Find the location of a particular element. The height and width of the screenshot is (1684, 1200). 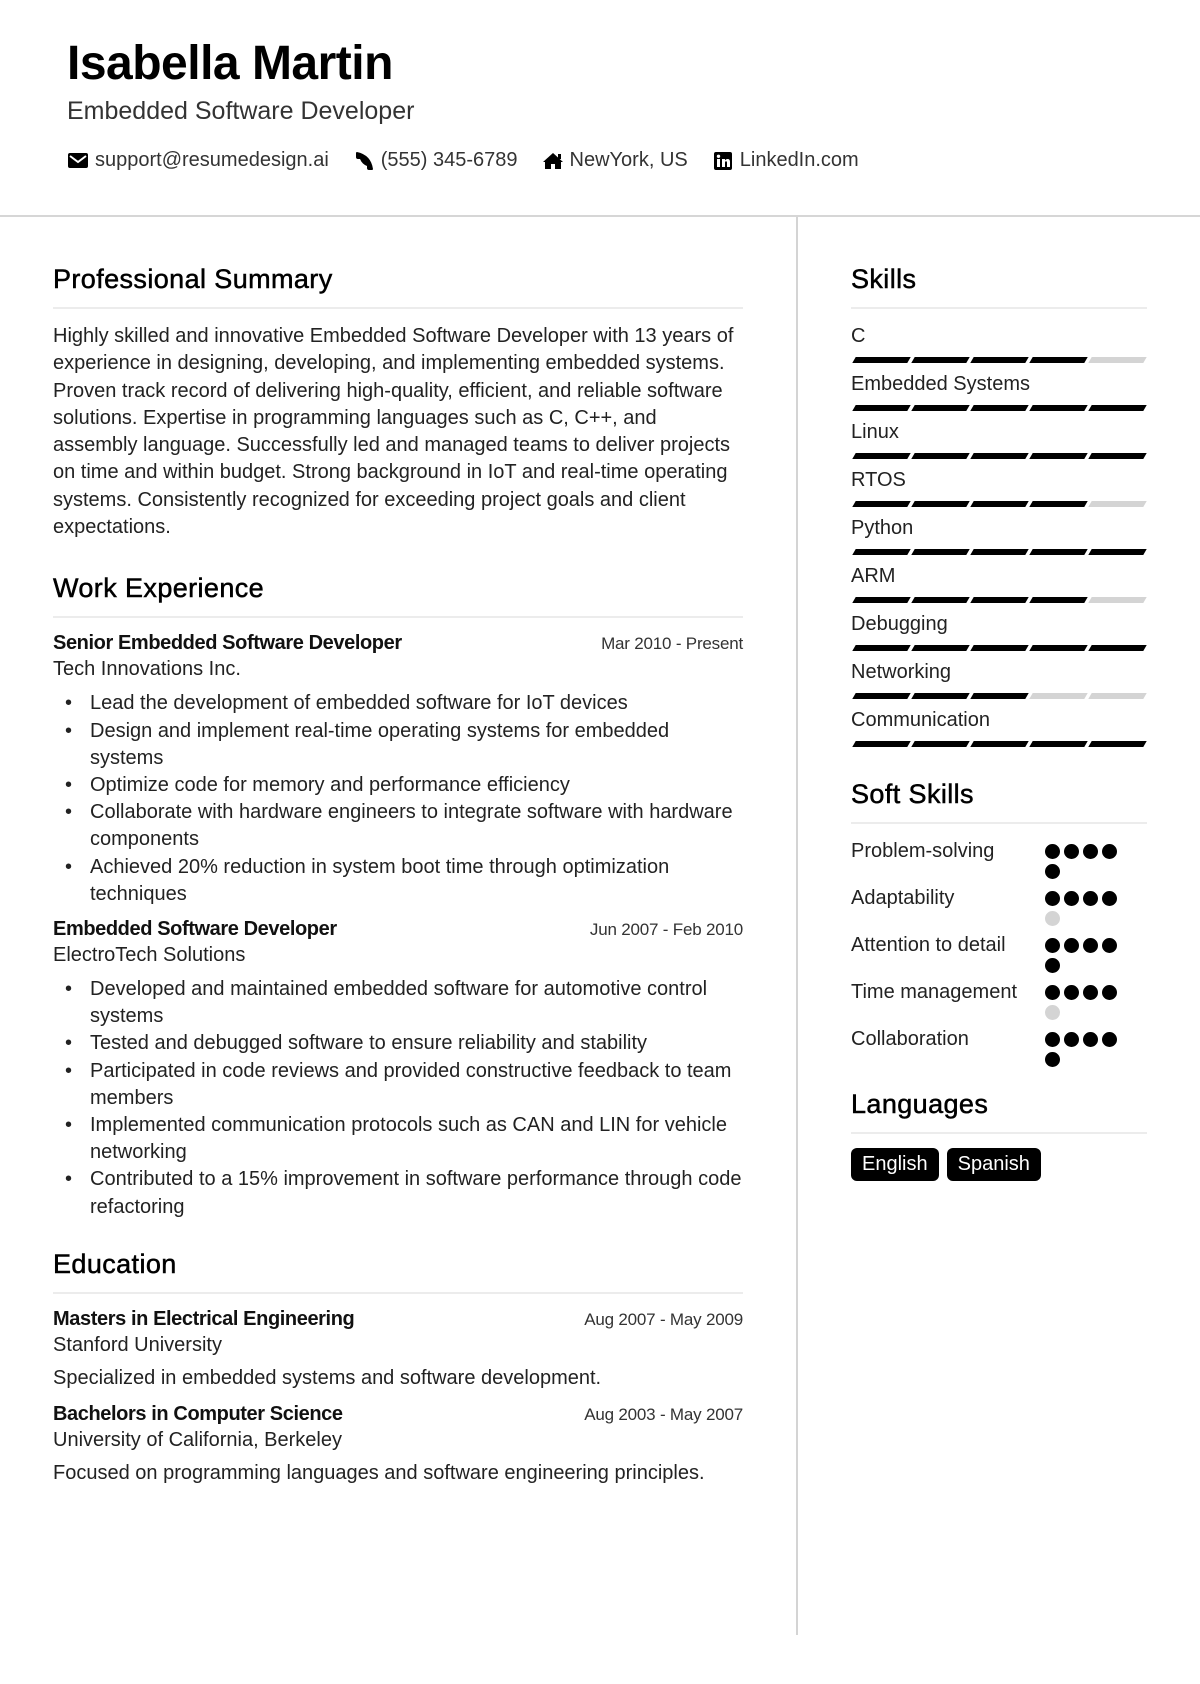

phone-icon is located at coordinates (364, 161).